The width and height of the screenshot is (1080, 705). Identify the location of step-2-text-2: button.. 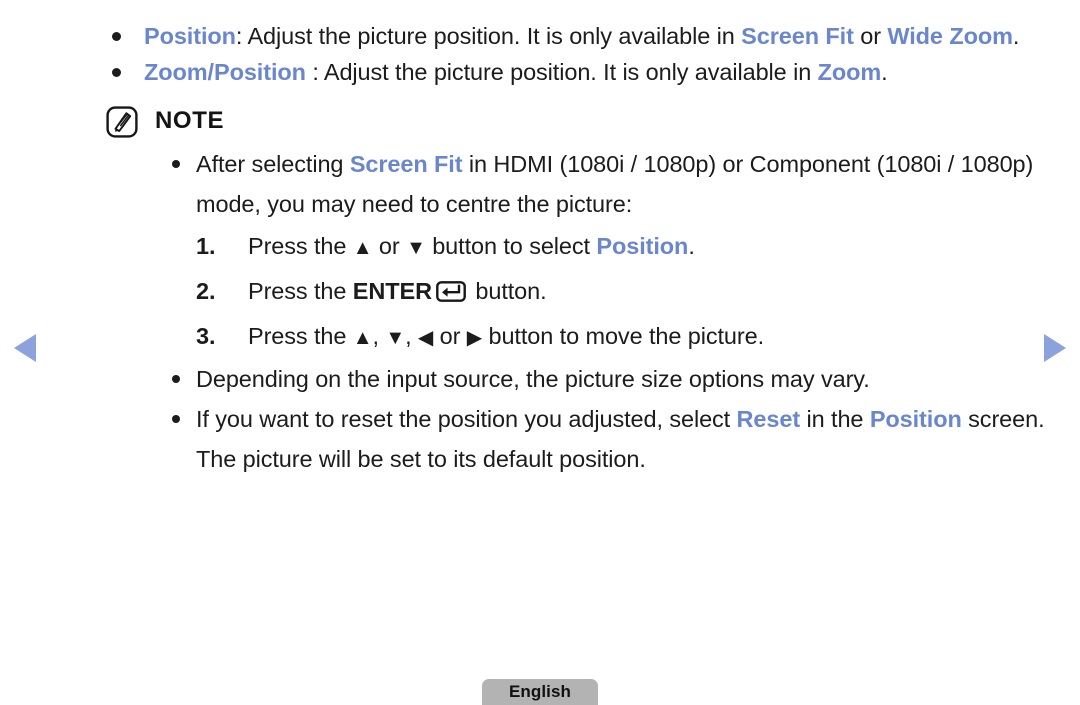
(507, 291).